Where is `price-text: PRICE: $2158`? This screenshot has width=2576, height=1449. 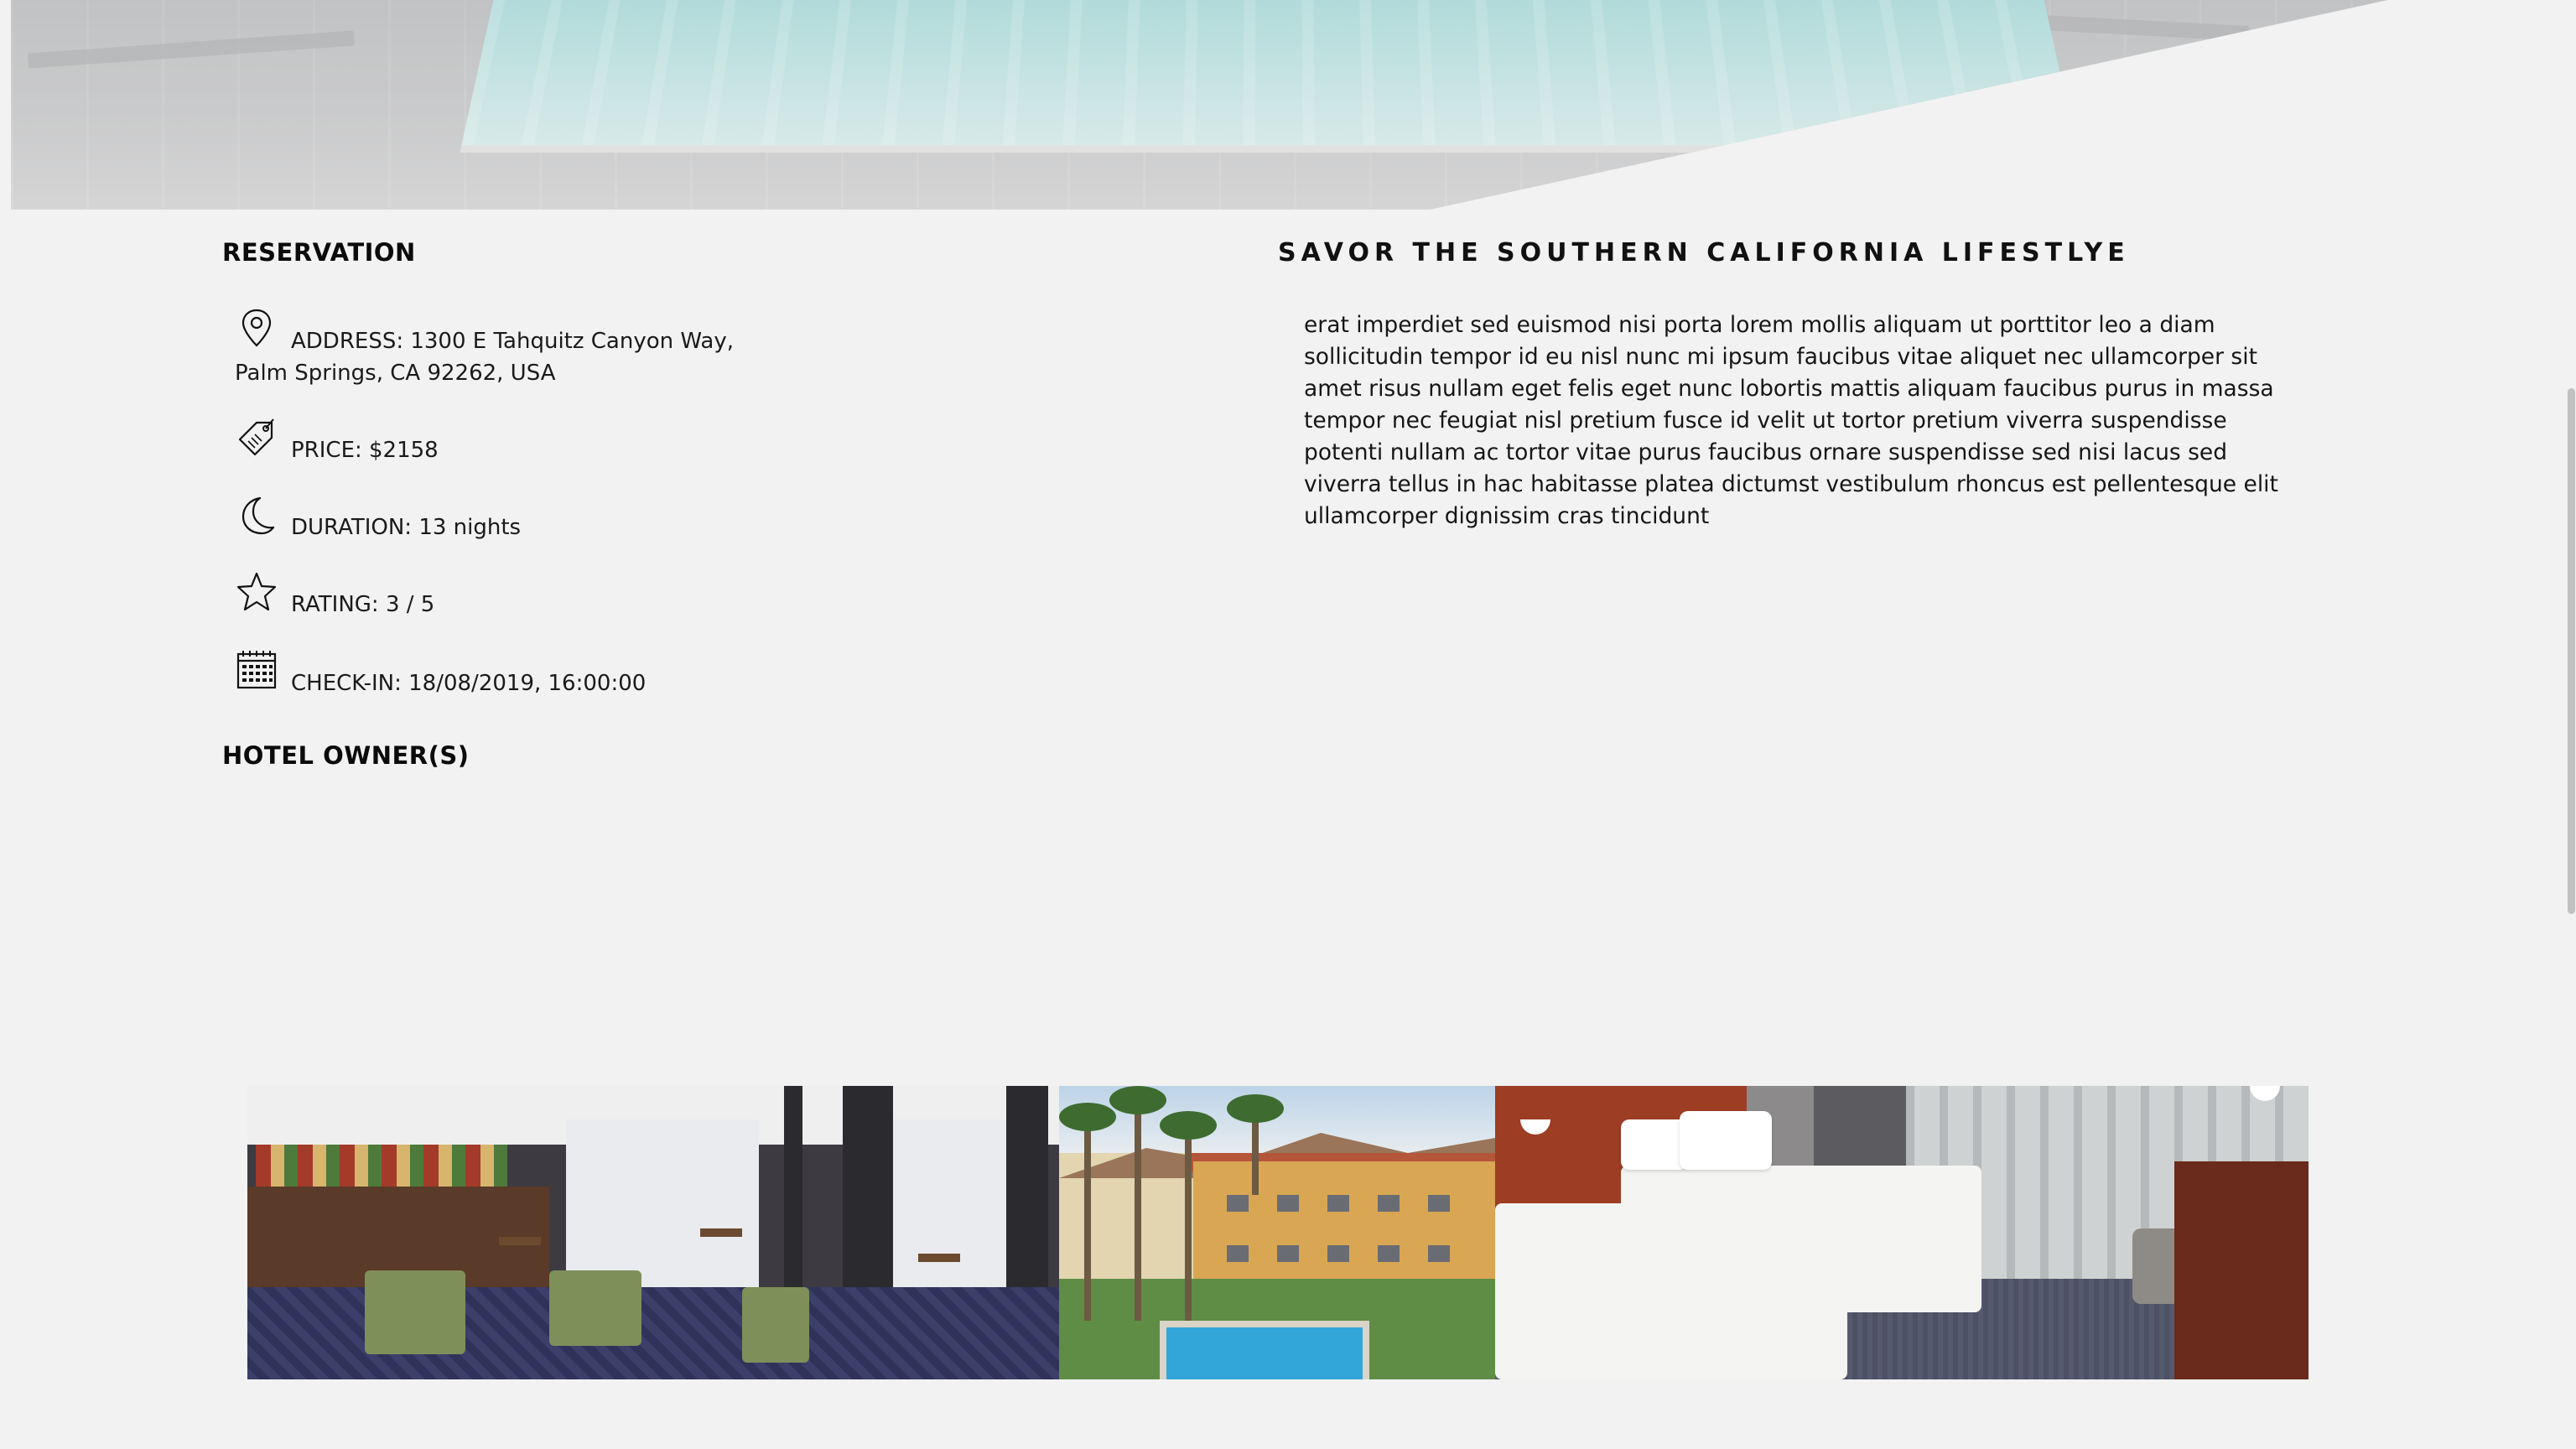
price-text: PRICE: $2158 is located at coordinates (511, 441).